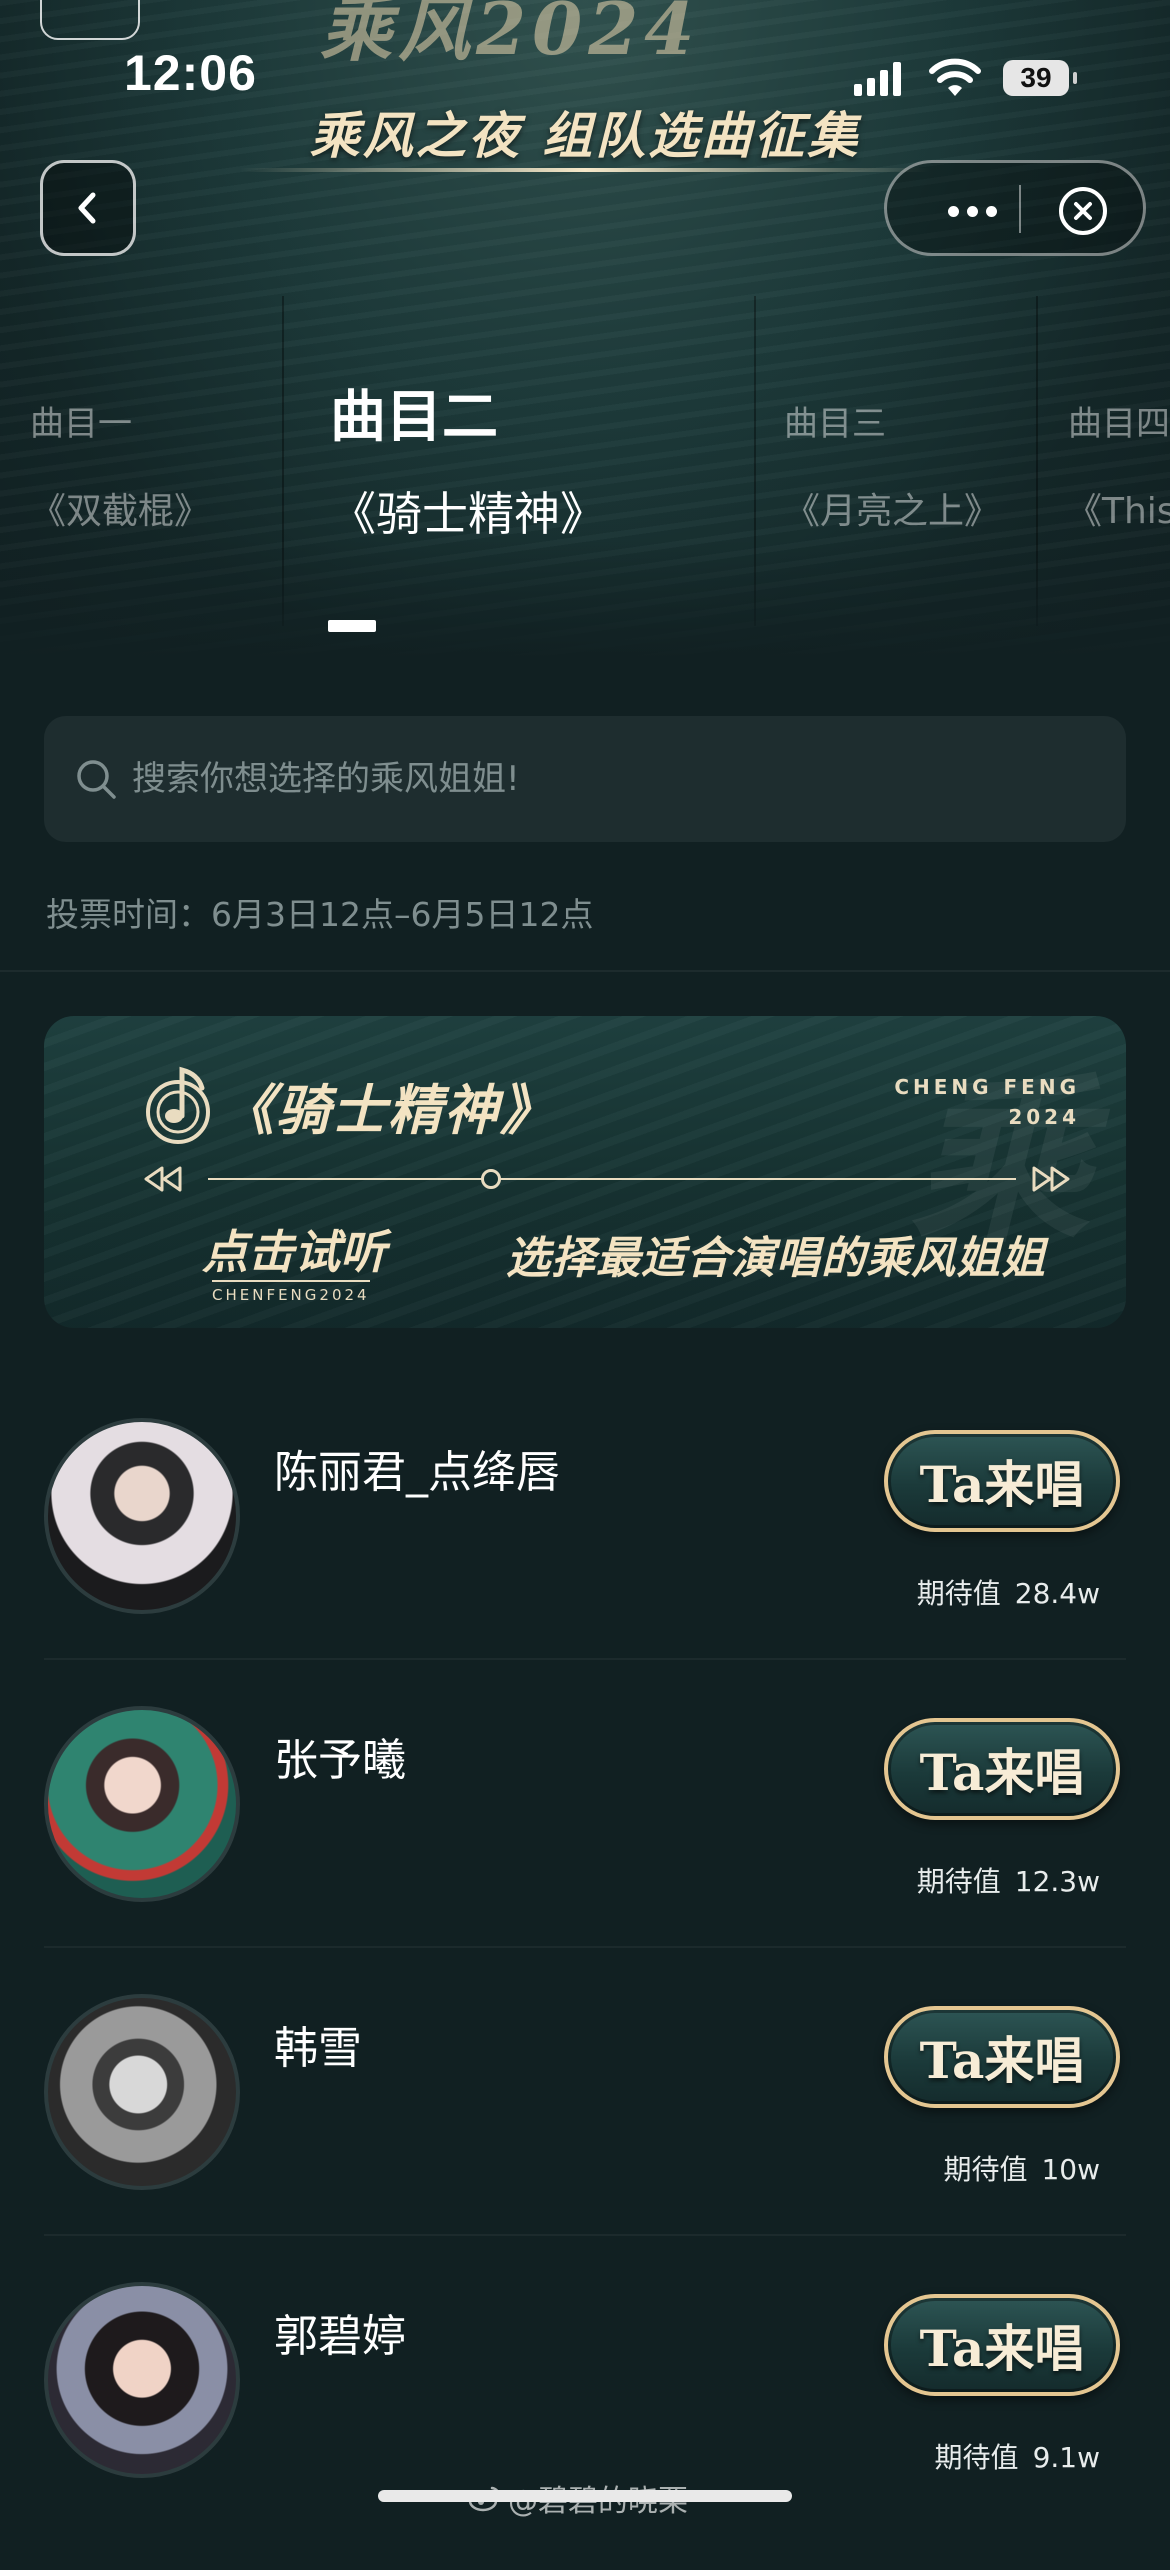 The width and height of the screenshot is (1170, 2570). What do you see at coordinates (1070, 2169) in the screenshot?
I see `expectation-number: 10w` at bounding box center [1070, 2169].